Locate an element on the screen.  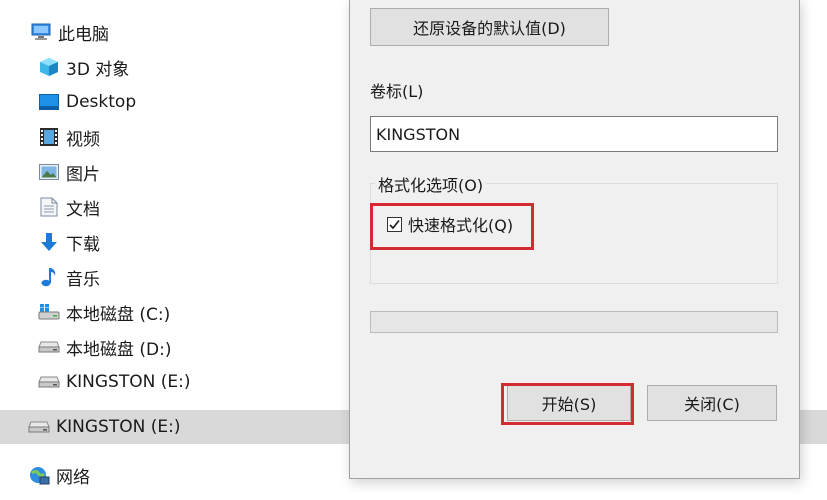
nav-item-label: 此电脑 is located at coordinates (83, 34).